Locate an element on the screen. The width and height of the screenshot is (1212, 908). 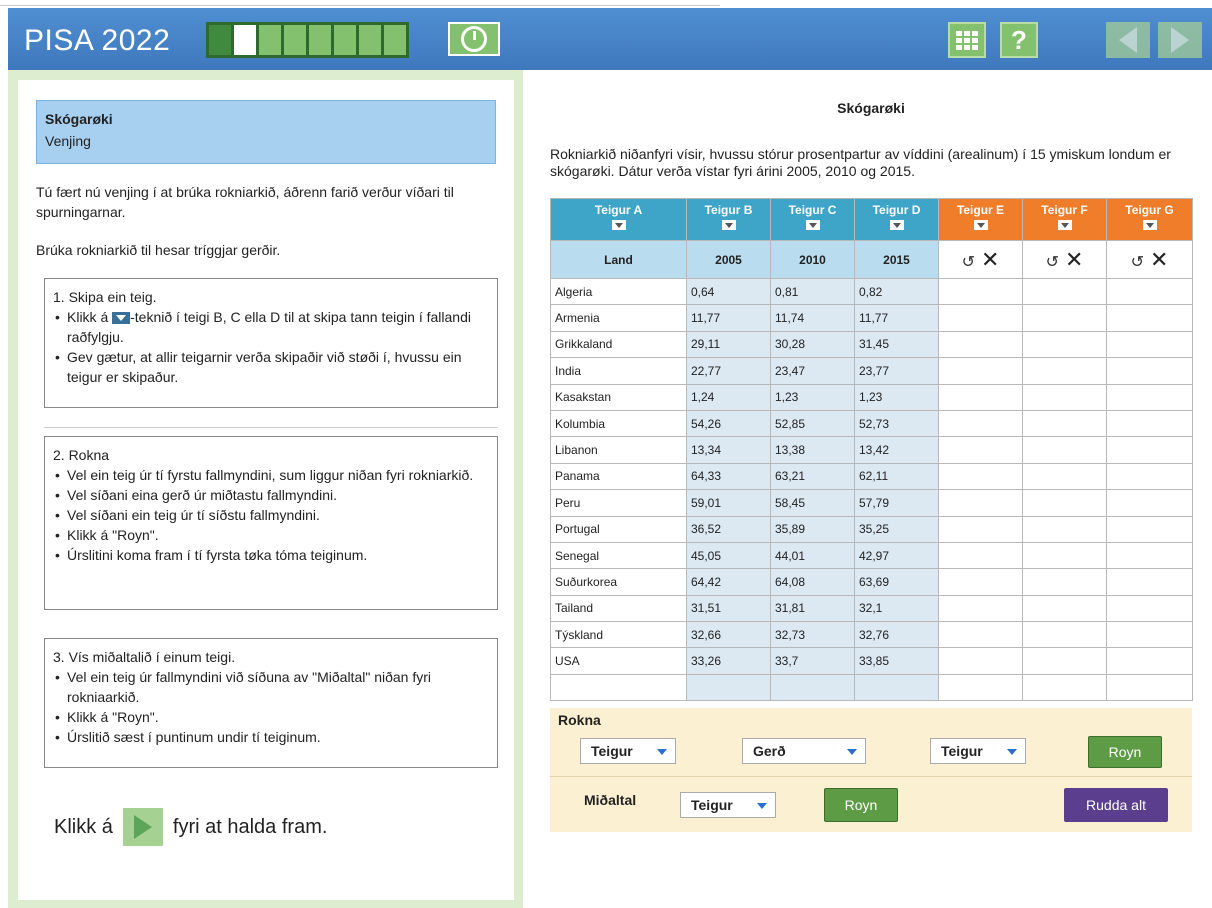
table-cell: 54,26 is located at coordinates (728, 423).